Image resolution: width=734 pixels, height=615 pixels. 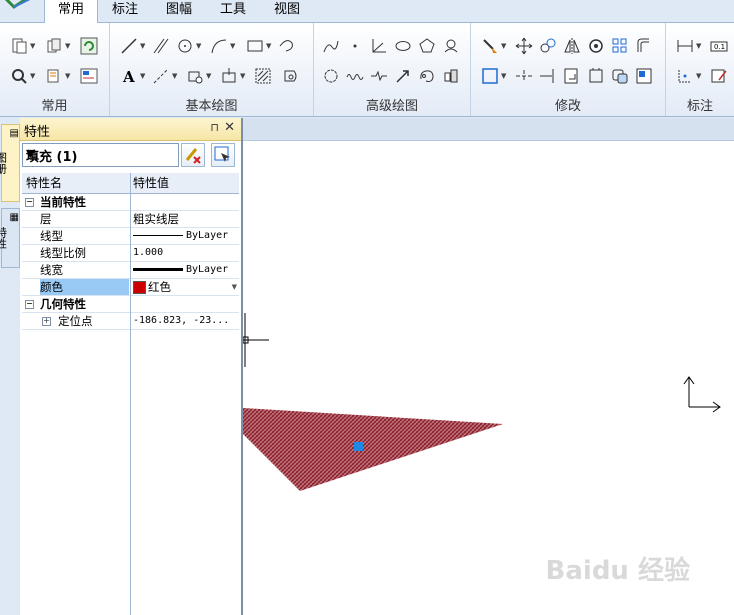 I want to click on select-window-icon, so click(x=490, y=76).